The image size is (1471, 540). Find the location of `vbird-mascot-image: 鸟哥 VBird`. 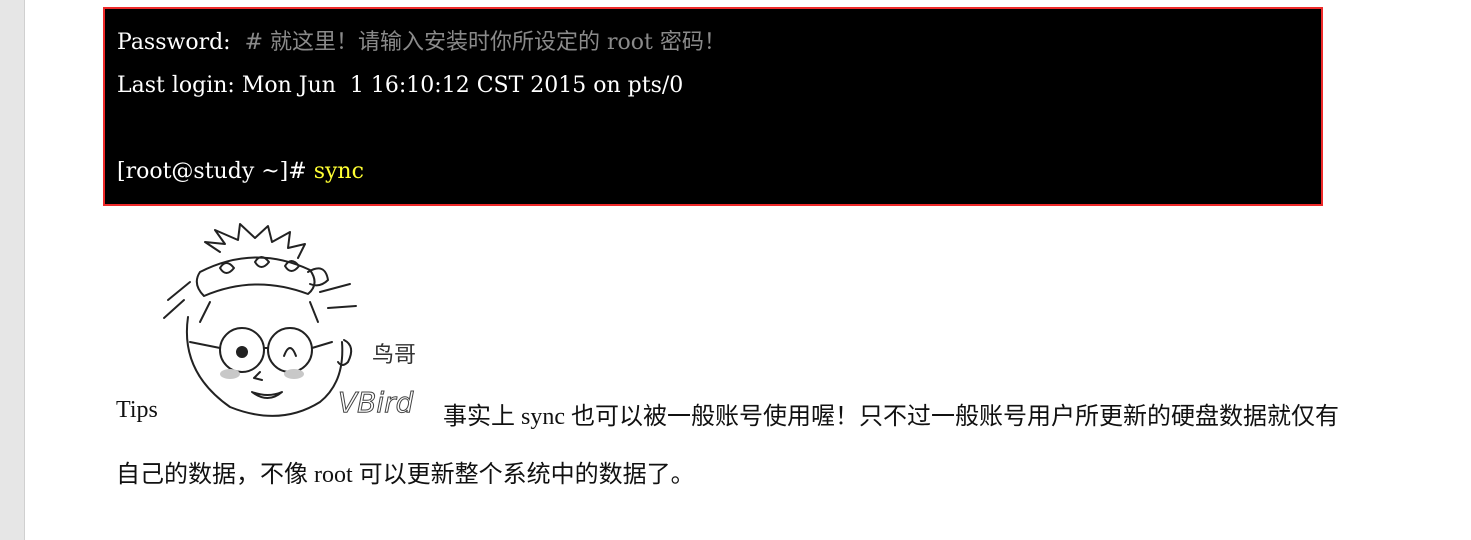

vbird-mascot-image: 鸟哥 VBird is located at coordinates (289, 321).